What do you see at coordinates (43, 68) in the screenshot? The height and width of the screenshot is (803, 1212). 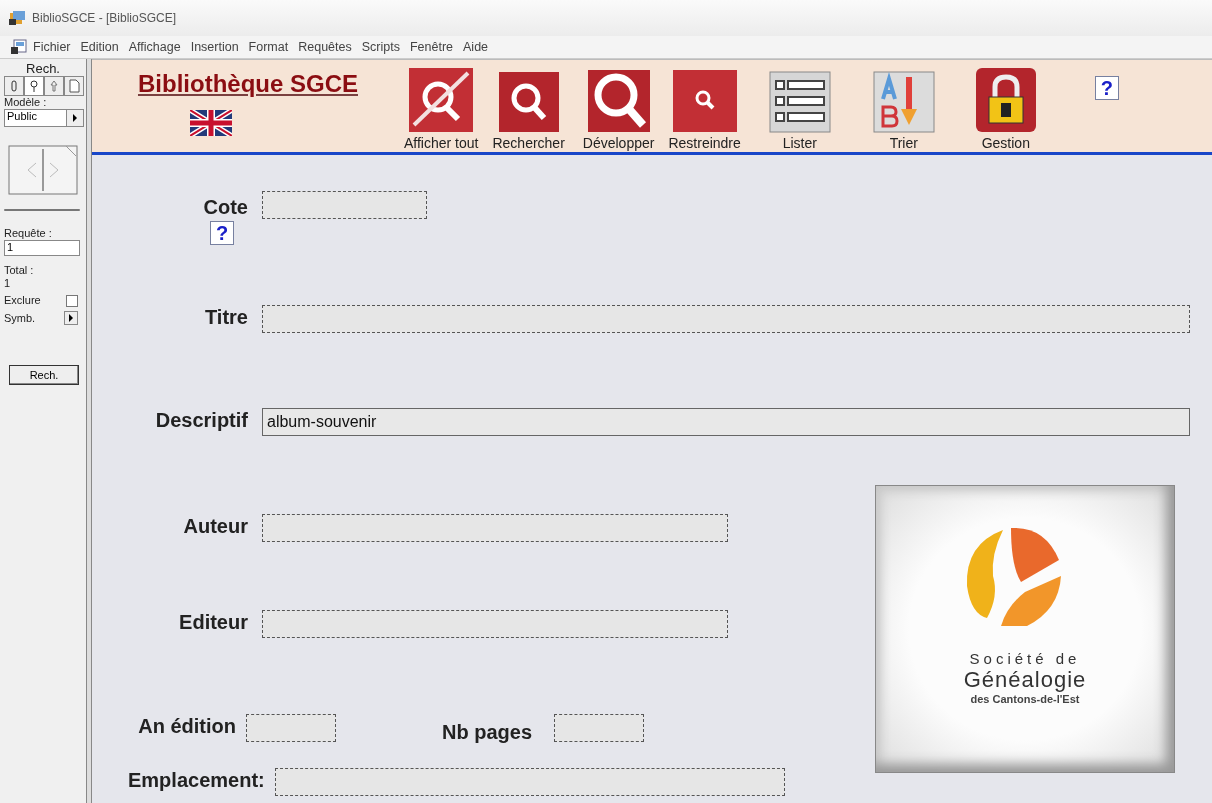 I see `sidebar-title: Rech.` at bounding box center [43, 68].